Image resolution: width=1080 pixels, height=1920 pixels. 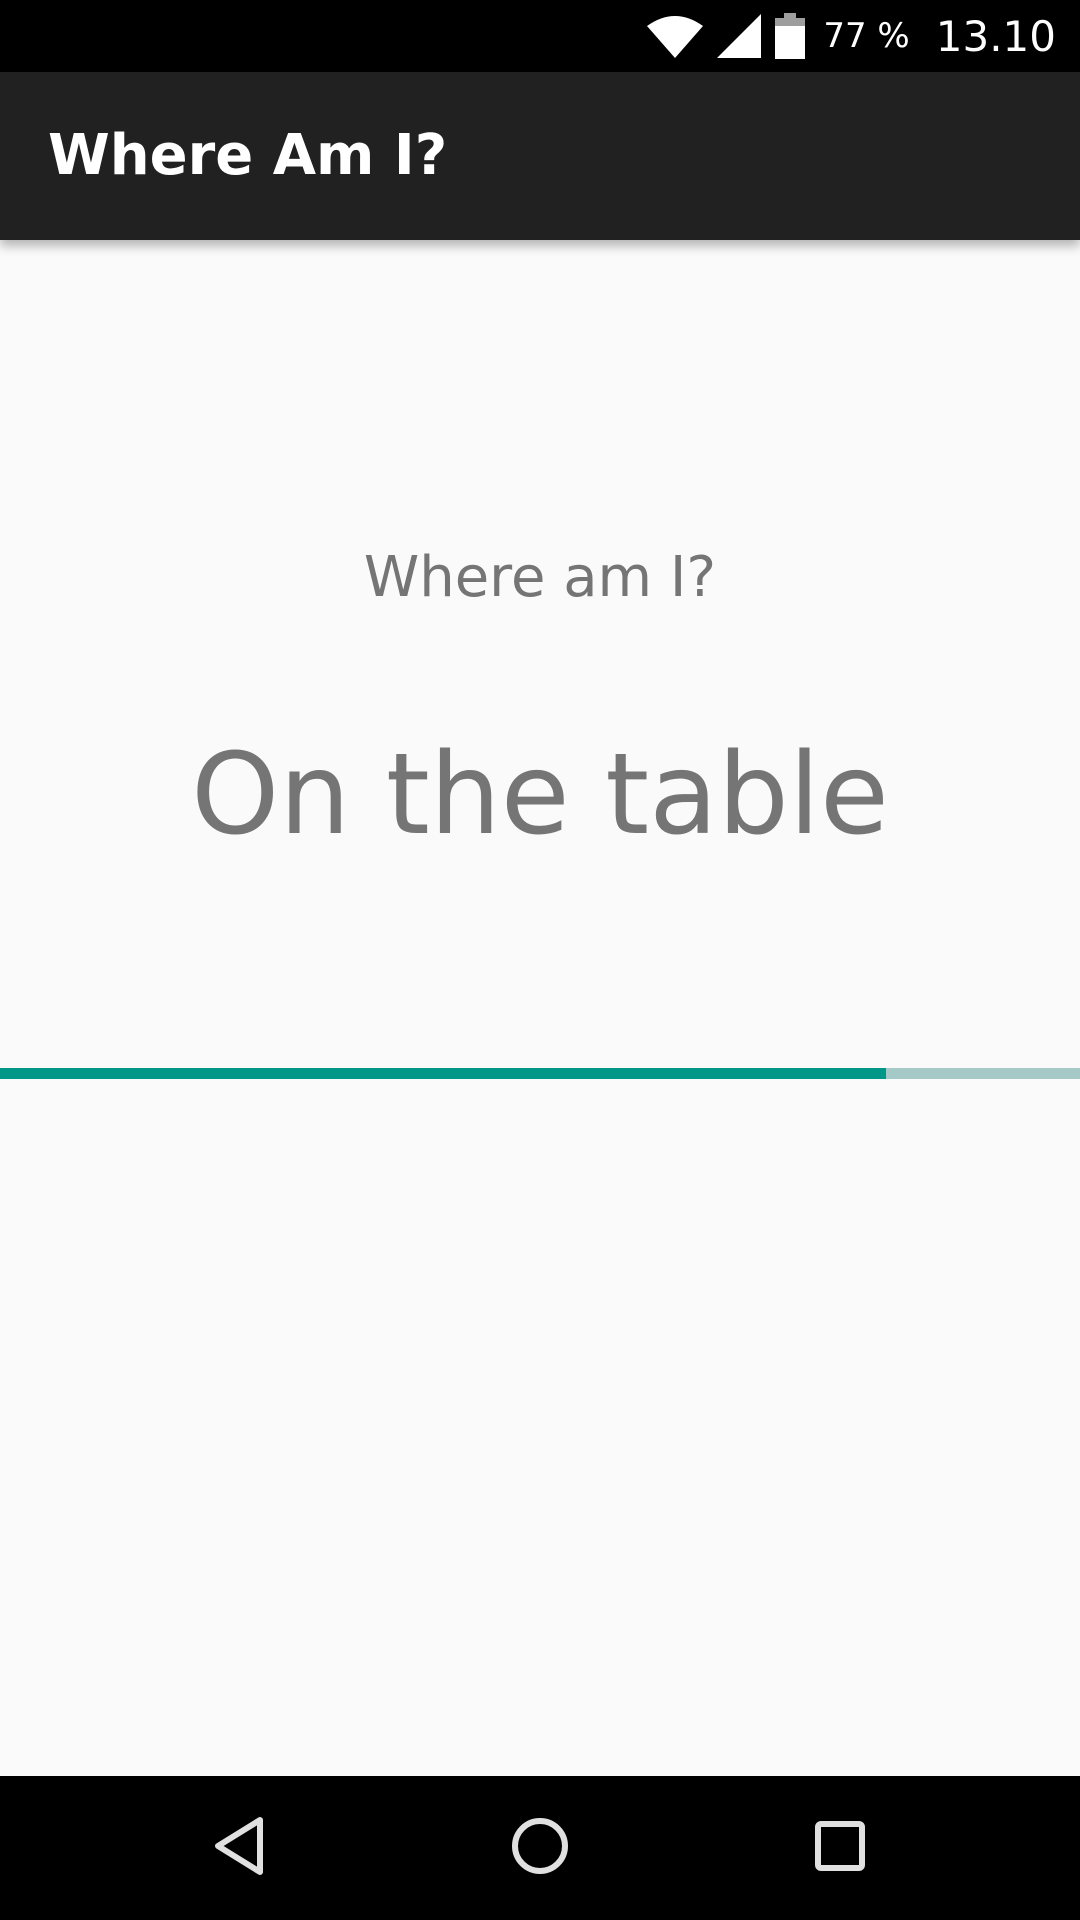 What do you see at coordinates (995, 36) in the screenshot?
I see `clock: 13.10` at bounding box center [995, 36].